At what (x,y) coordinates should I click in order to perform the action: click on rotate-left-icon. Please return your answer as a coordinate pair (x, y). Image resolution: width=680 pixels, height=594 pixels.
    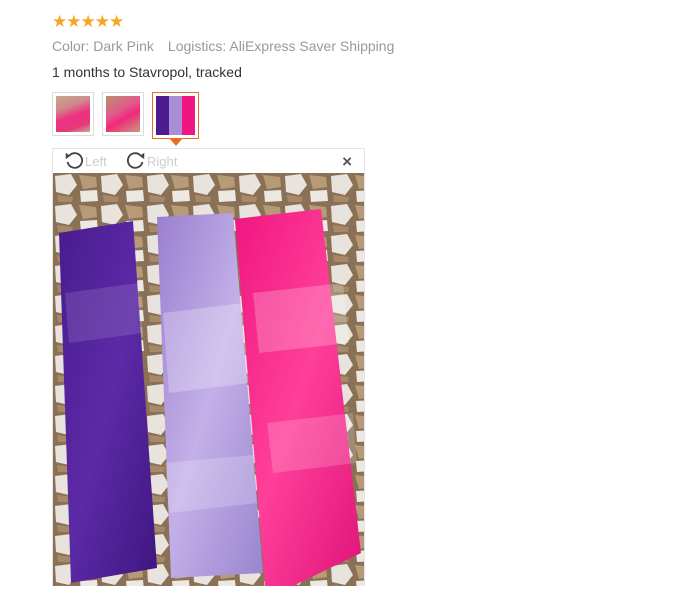
    Looking at the image, I should click on (74, 160).